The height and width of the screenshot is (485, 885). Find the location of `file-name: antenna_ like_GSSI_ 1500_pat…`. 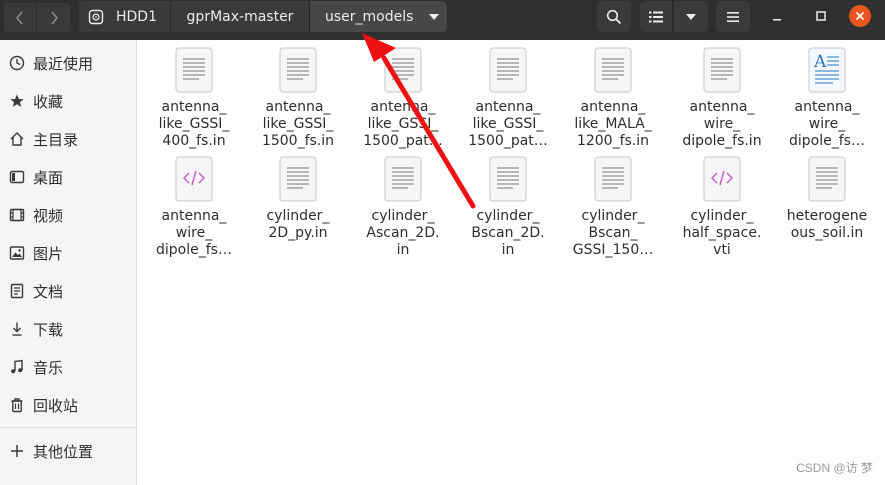

file-name: antenna_ like_GSSI_ 1500_pat… is located at coordinates (403, 124).